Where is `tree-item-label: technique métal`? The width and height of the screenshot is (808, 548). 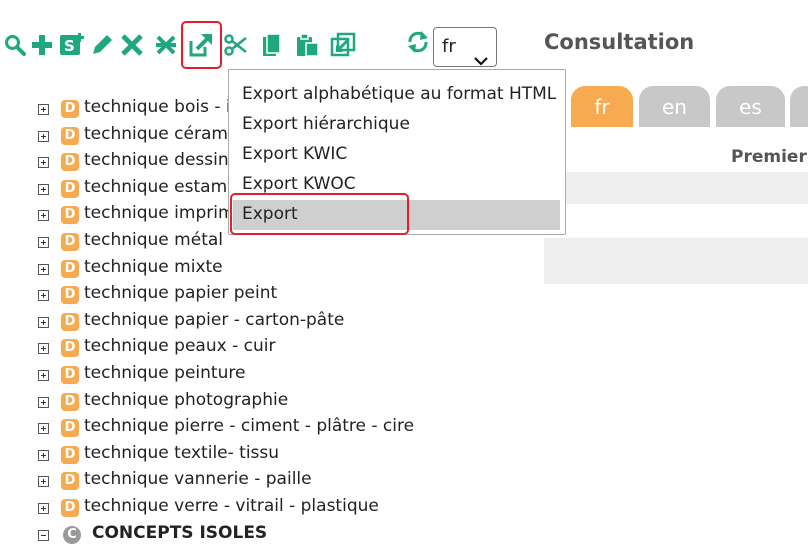
tree-item-label: technique métal is located at coordinates (153, 240).